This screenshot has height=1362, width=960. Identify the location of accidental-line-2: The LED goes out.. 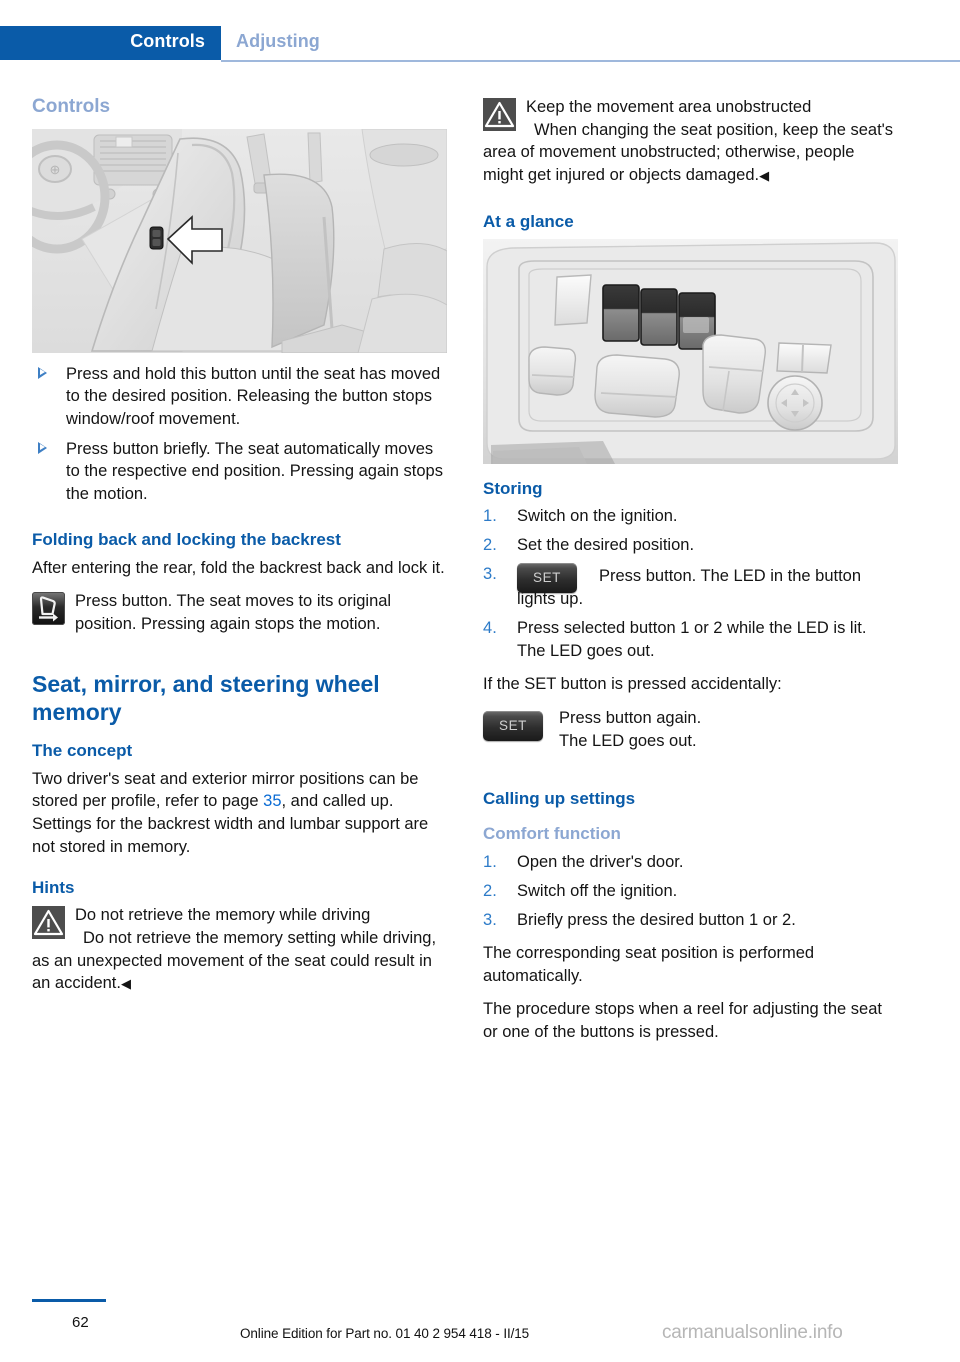
(628, 741).